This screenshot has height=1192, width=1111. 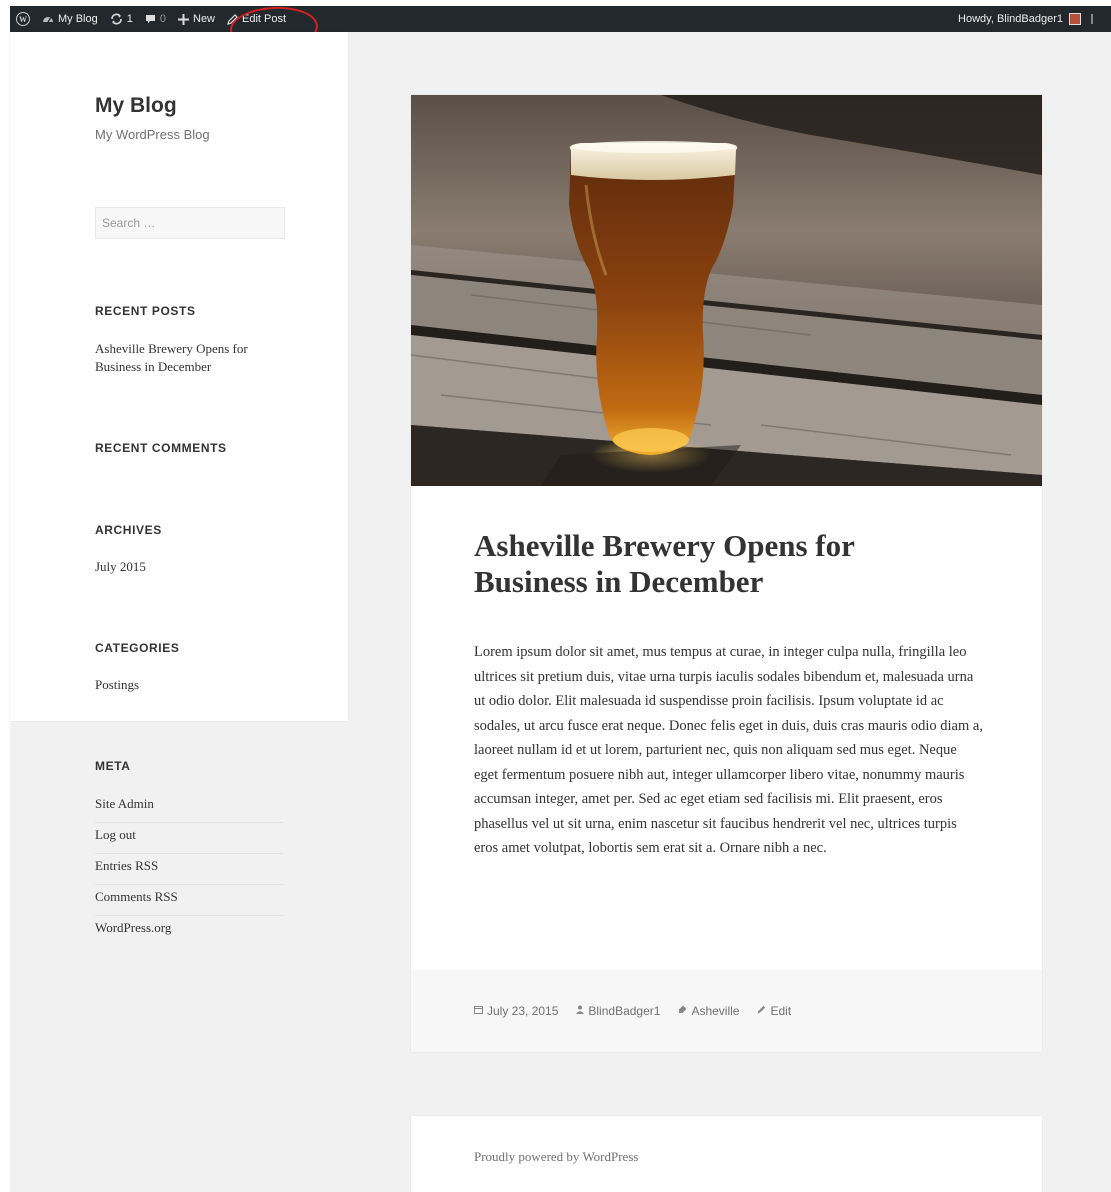 I want to click on new-label: New, so click(x=204, y=19).